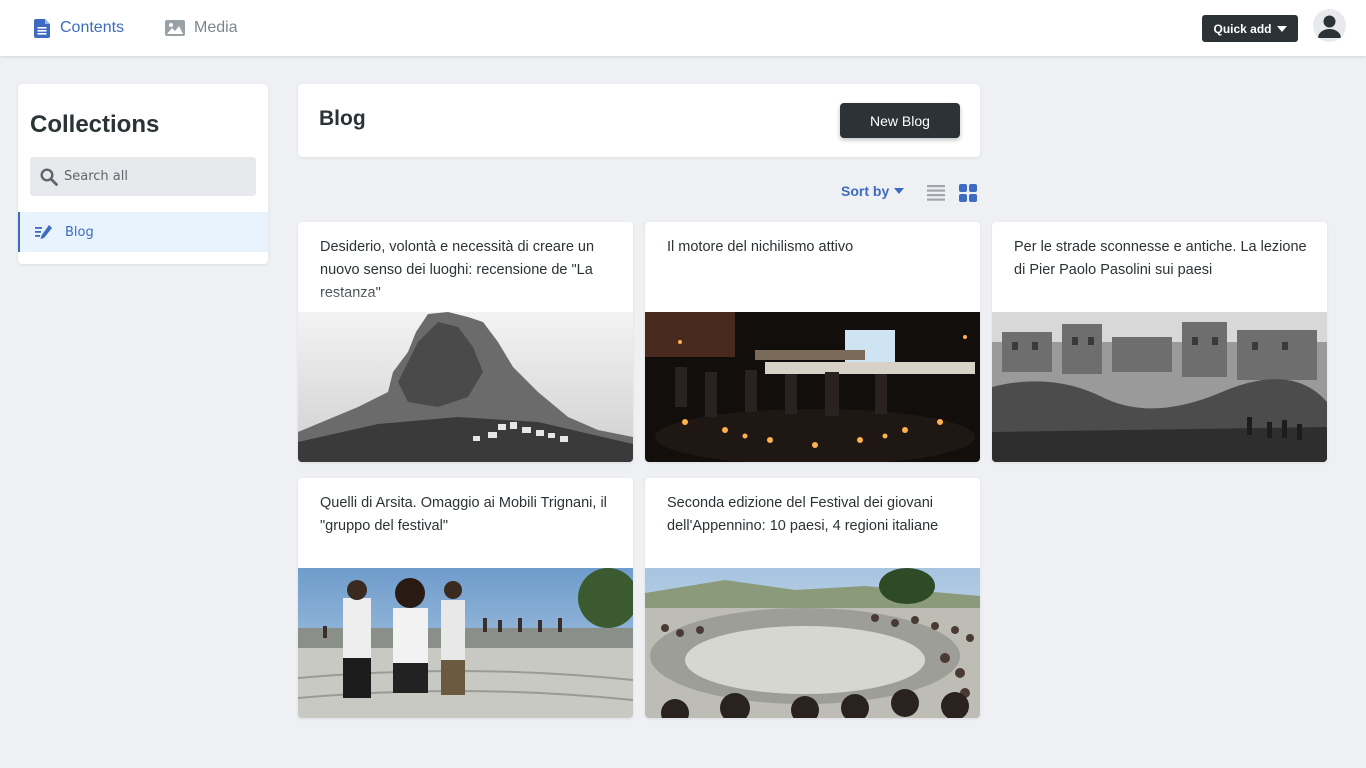 The image size is (1366, 768). I want to click on collections-sidebar: Collections Blog, so click(143, 174).